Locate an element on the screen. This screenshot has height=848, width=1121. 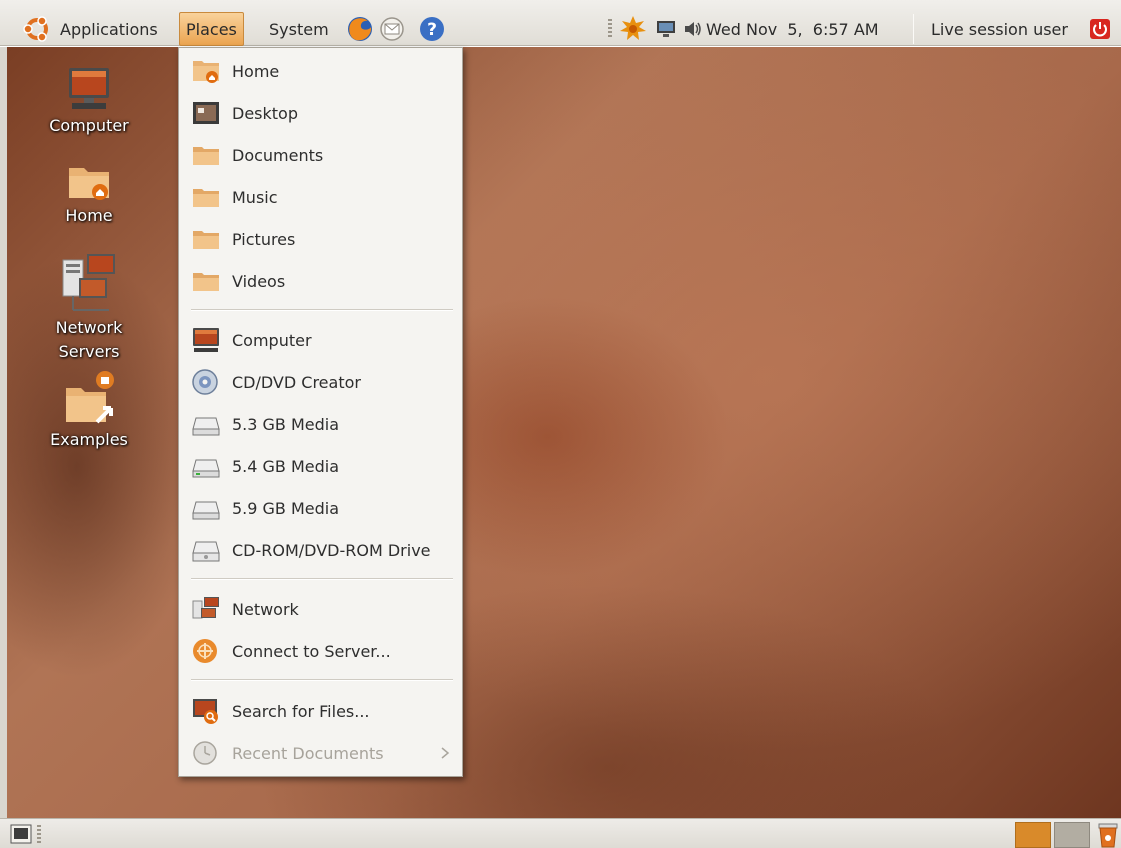
show-desktop-button is located at coordinates (21, 836).